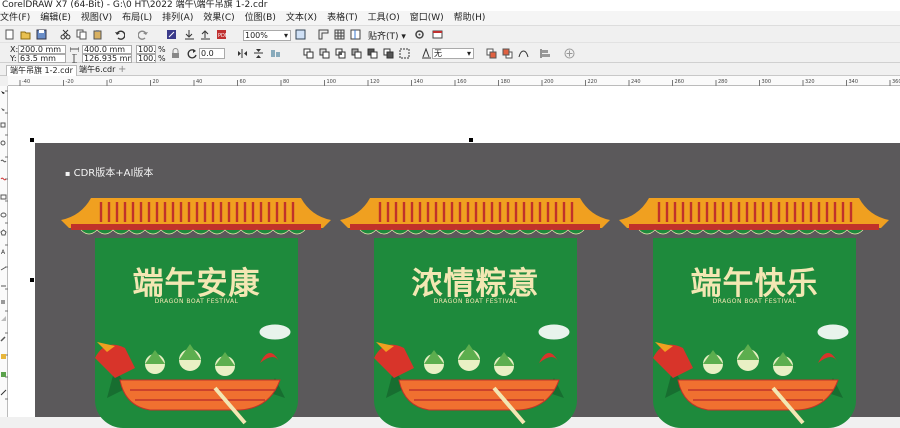 This screenshot has height=428, width=900. I want to click on parallel-dimension-tool-icon, so click(3, 268).